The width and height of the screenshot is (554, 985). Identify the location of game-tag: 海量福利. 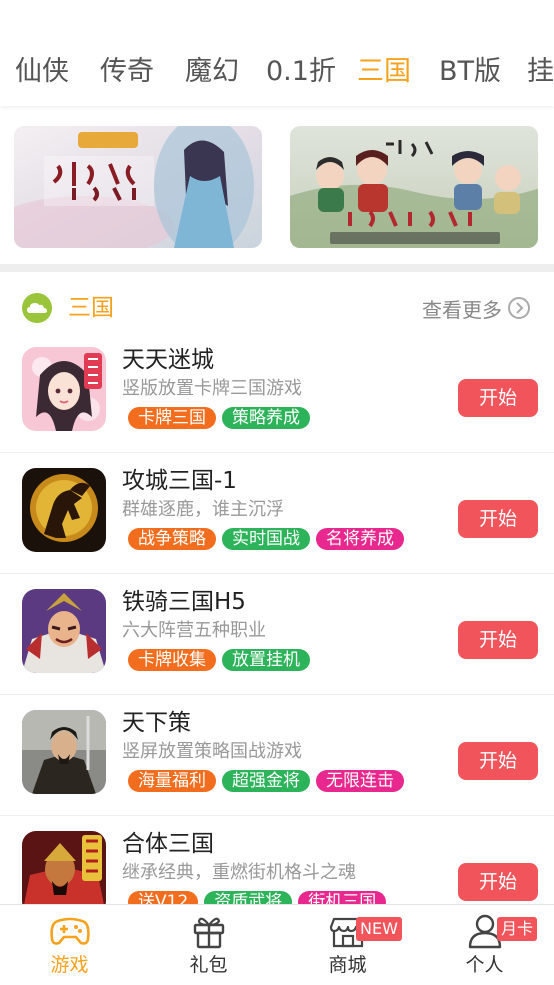
(172, 781).